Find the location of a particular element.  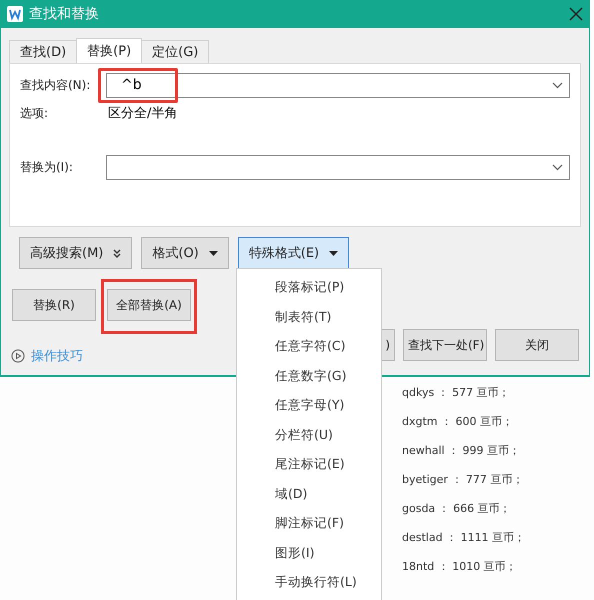

option-button: 格式(O) is located at coordinates (185, 253).